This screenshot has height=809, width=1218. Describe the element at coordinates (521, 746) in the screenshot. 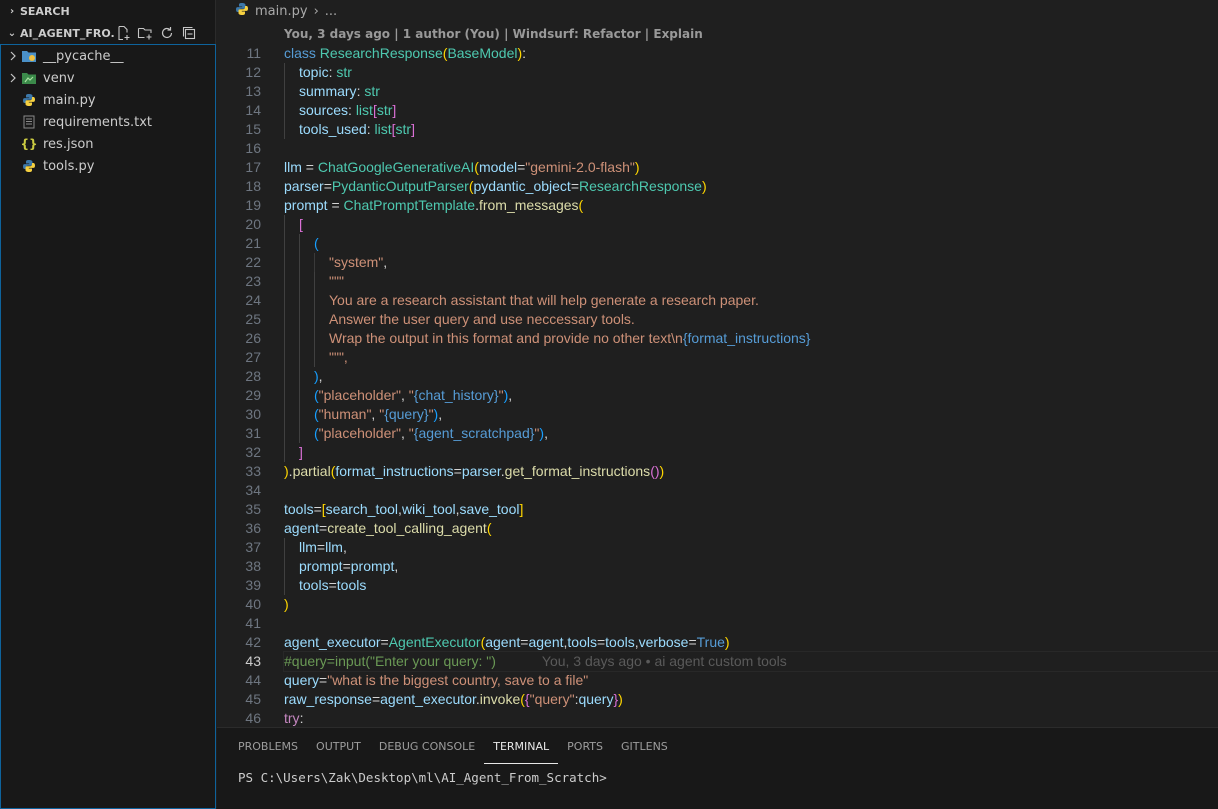

I see `tab-terminal: TERMINAL` at that location.